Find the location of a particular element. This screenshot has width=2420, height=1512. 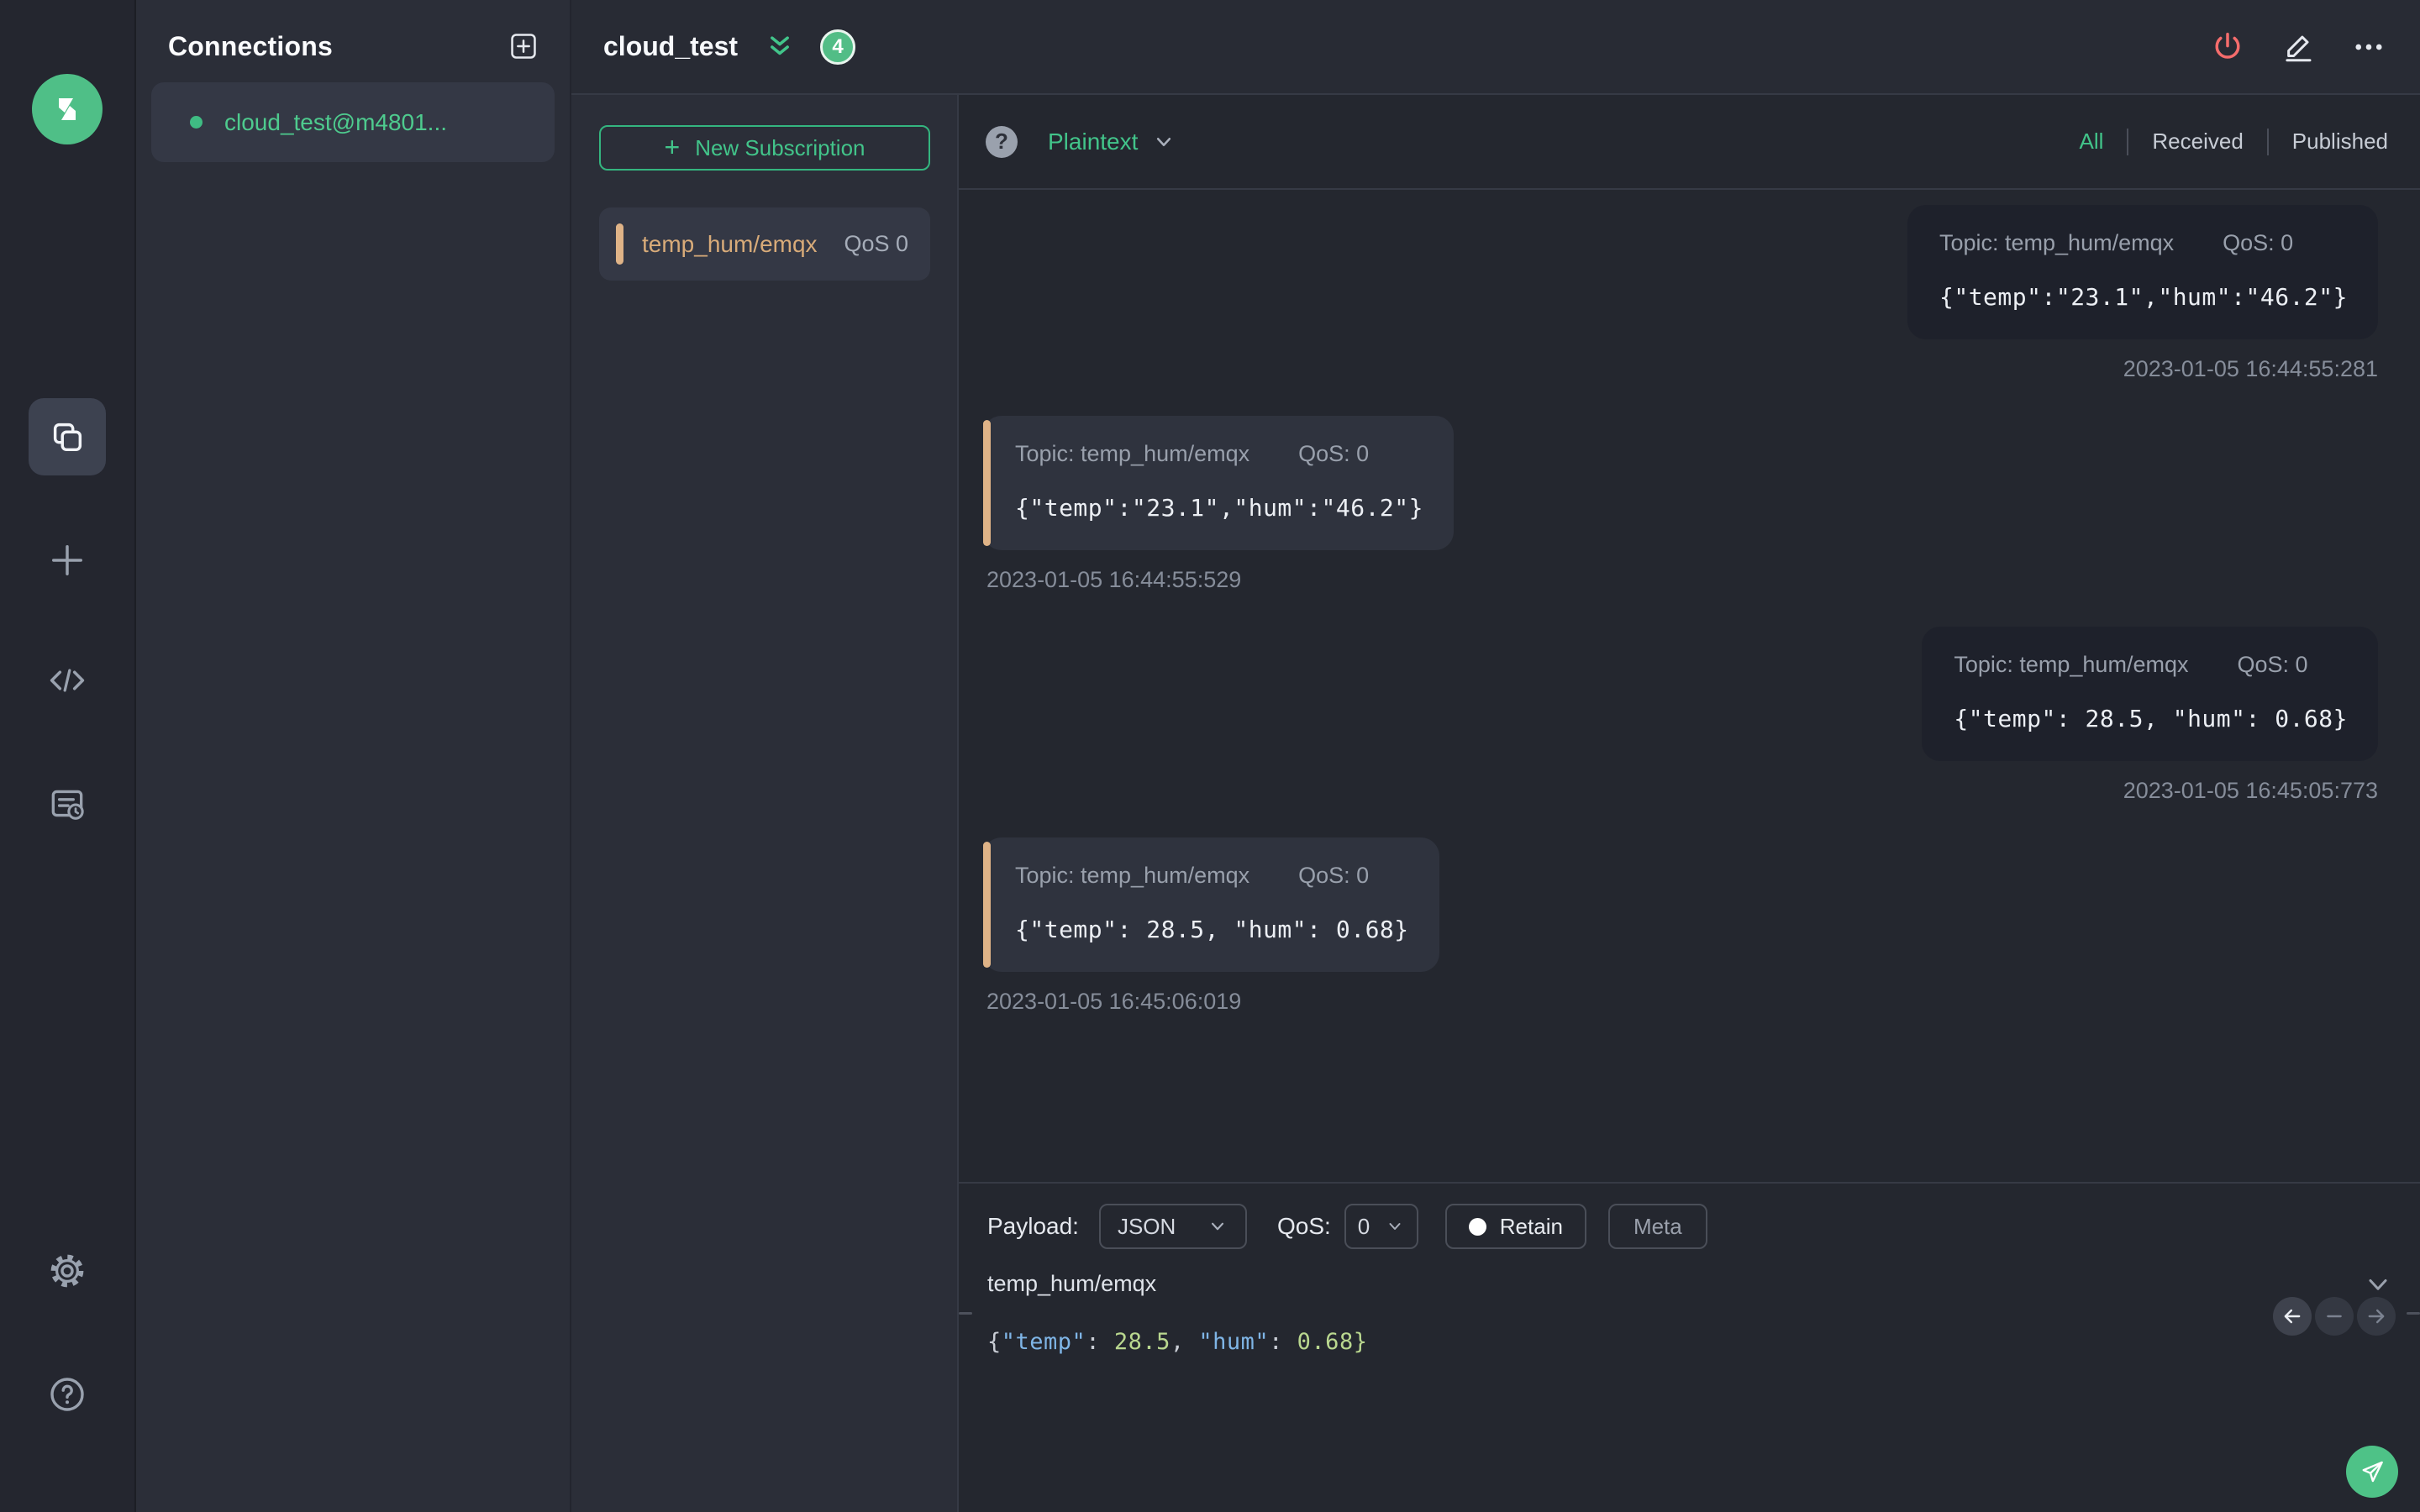

history-clear-button is located at coordinates (2334, 1316).